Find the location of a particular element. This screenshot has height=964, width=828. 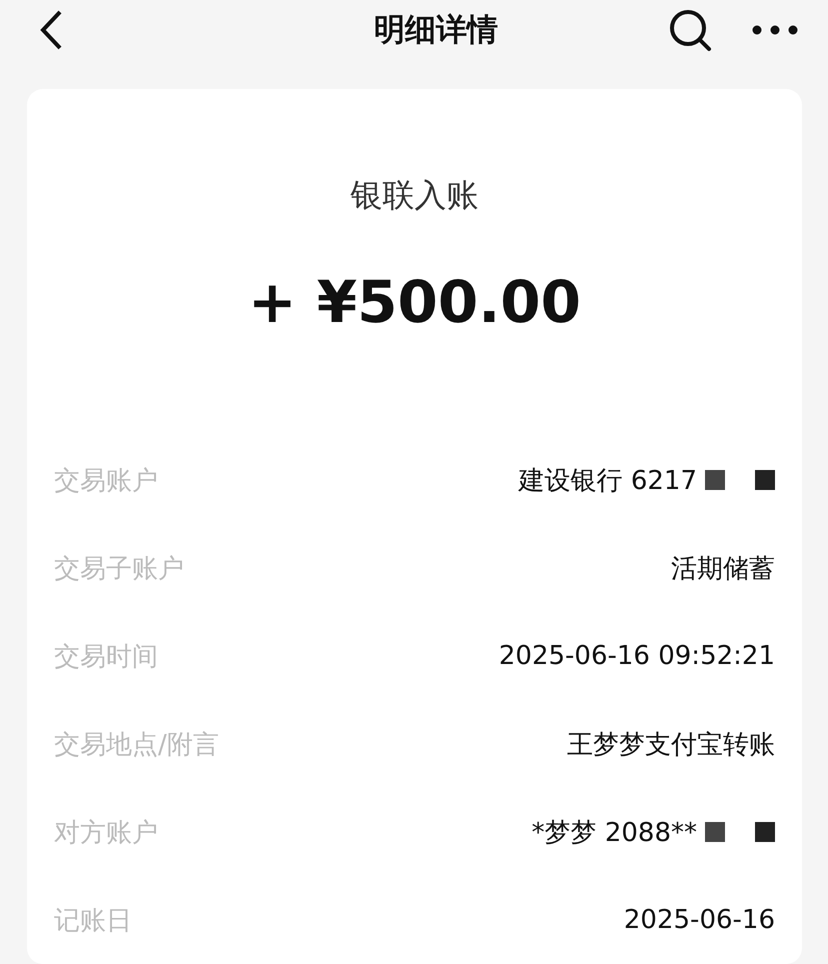

amount: + ¥500.00 is located at coordinates (414, 302).